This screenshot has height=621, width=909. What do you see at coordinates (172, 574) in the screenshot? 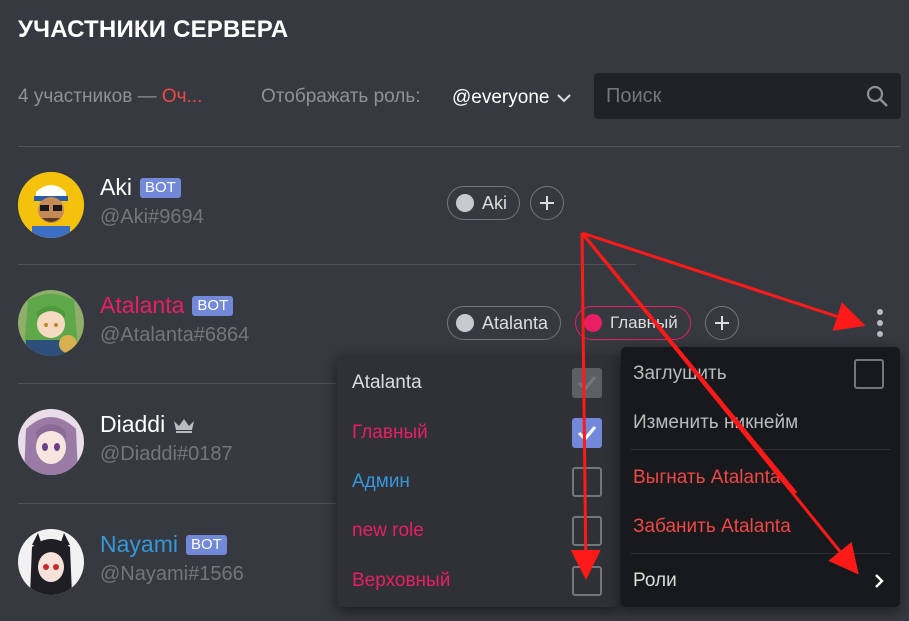
I see `member-tag: @Nayami#1566` at bounding box center [172, 574].